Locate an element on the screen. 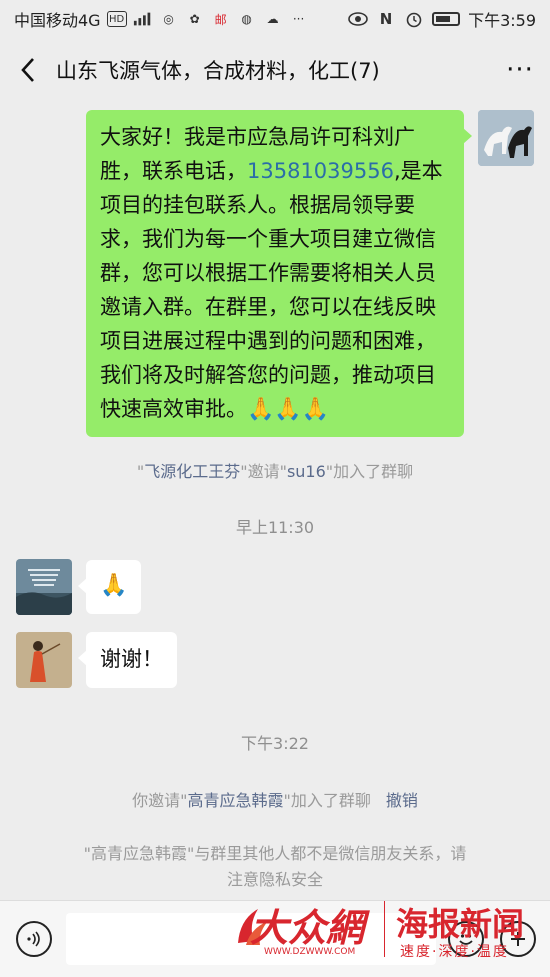  member-name-link: 飞源化工王芬 is located at coordinates (192, 471).